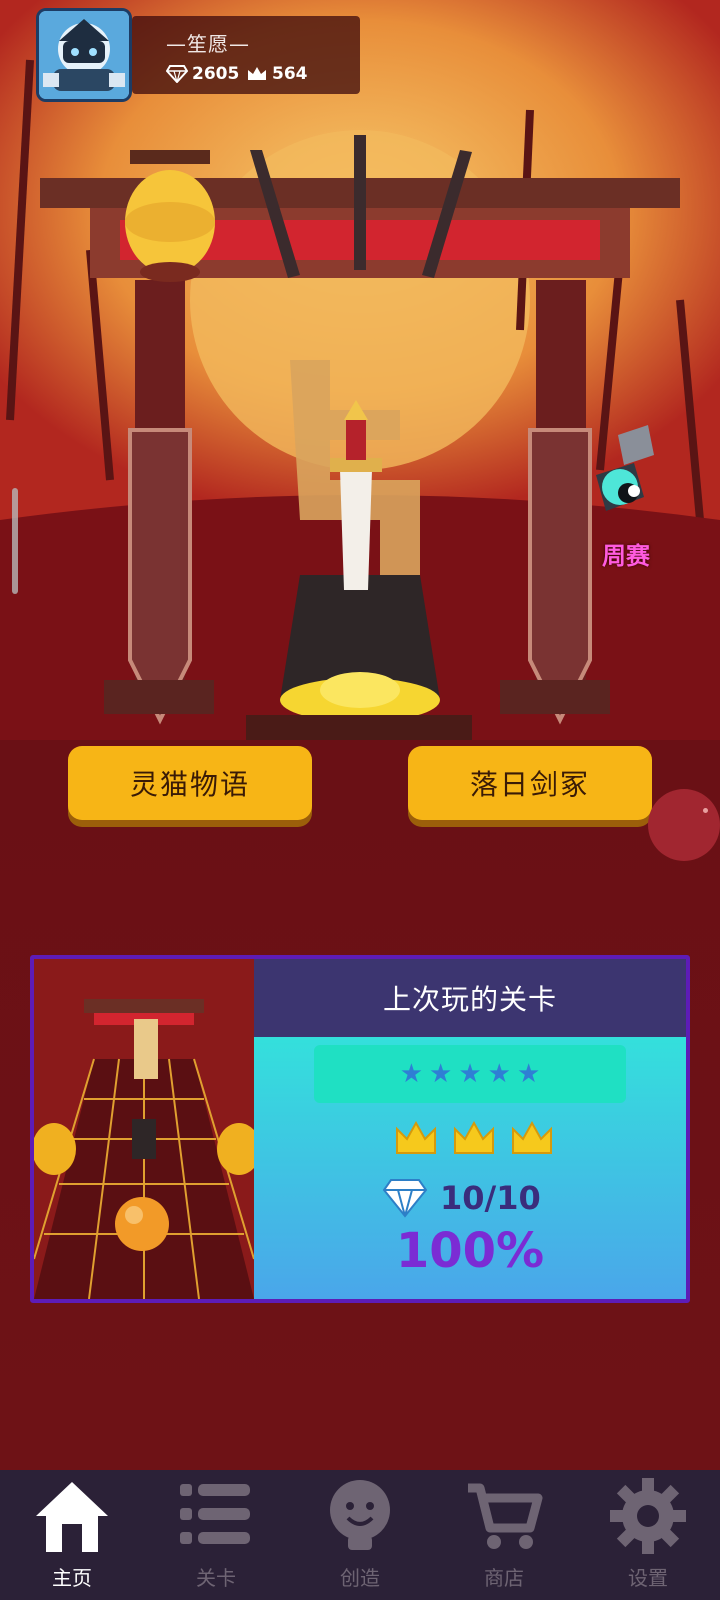 The image size is (720, 1600). Describe the element at coordinates (215, 1514) in the screenshot. I see `list-icon` at that location.